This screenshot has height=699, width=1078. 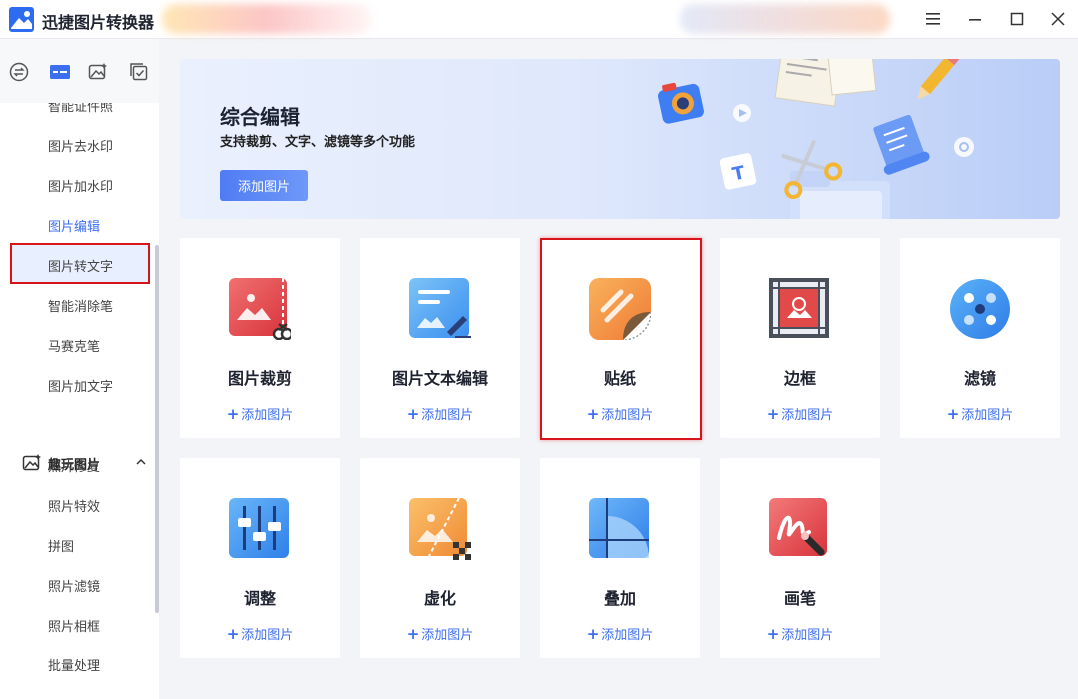 What do you see at coordinates (440, 309) in the screenshot?
I see `text-edit-icon` at bounding box center [440, 309].